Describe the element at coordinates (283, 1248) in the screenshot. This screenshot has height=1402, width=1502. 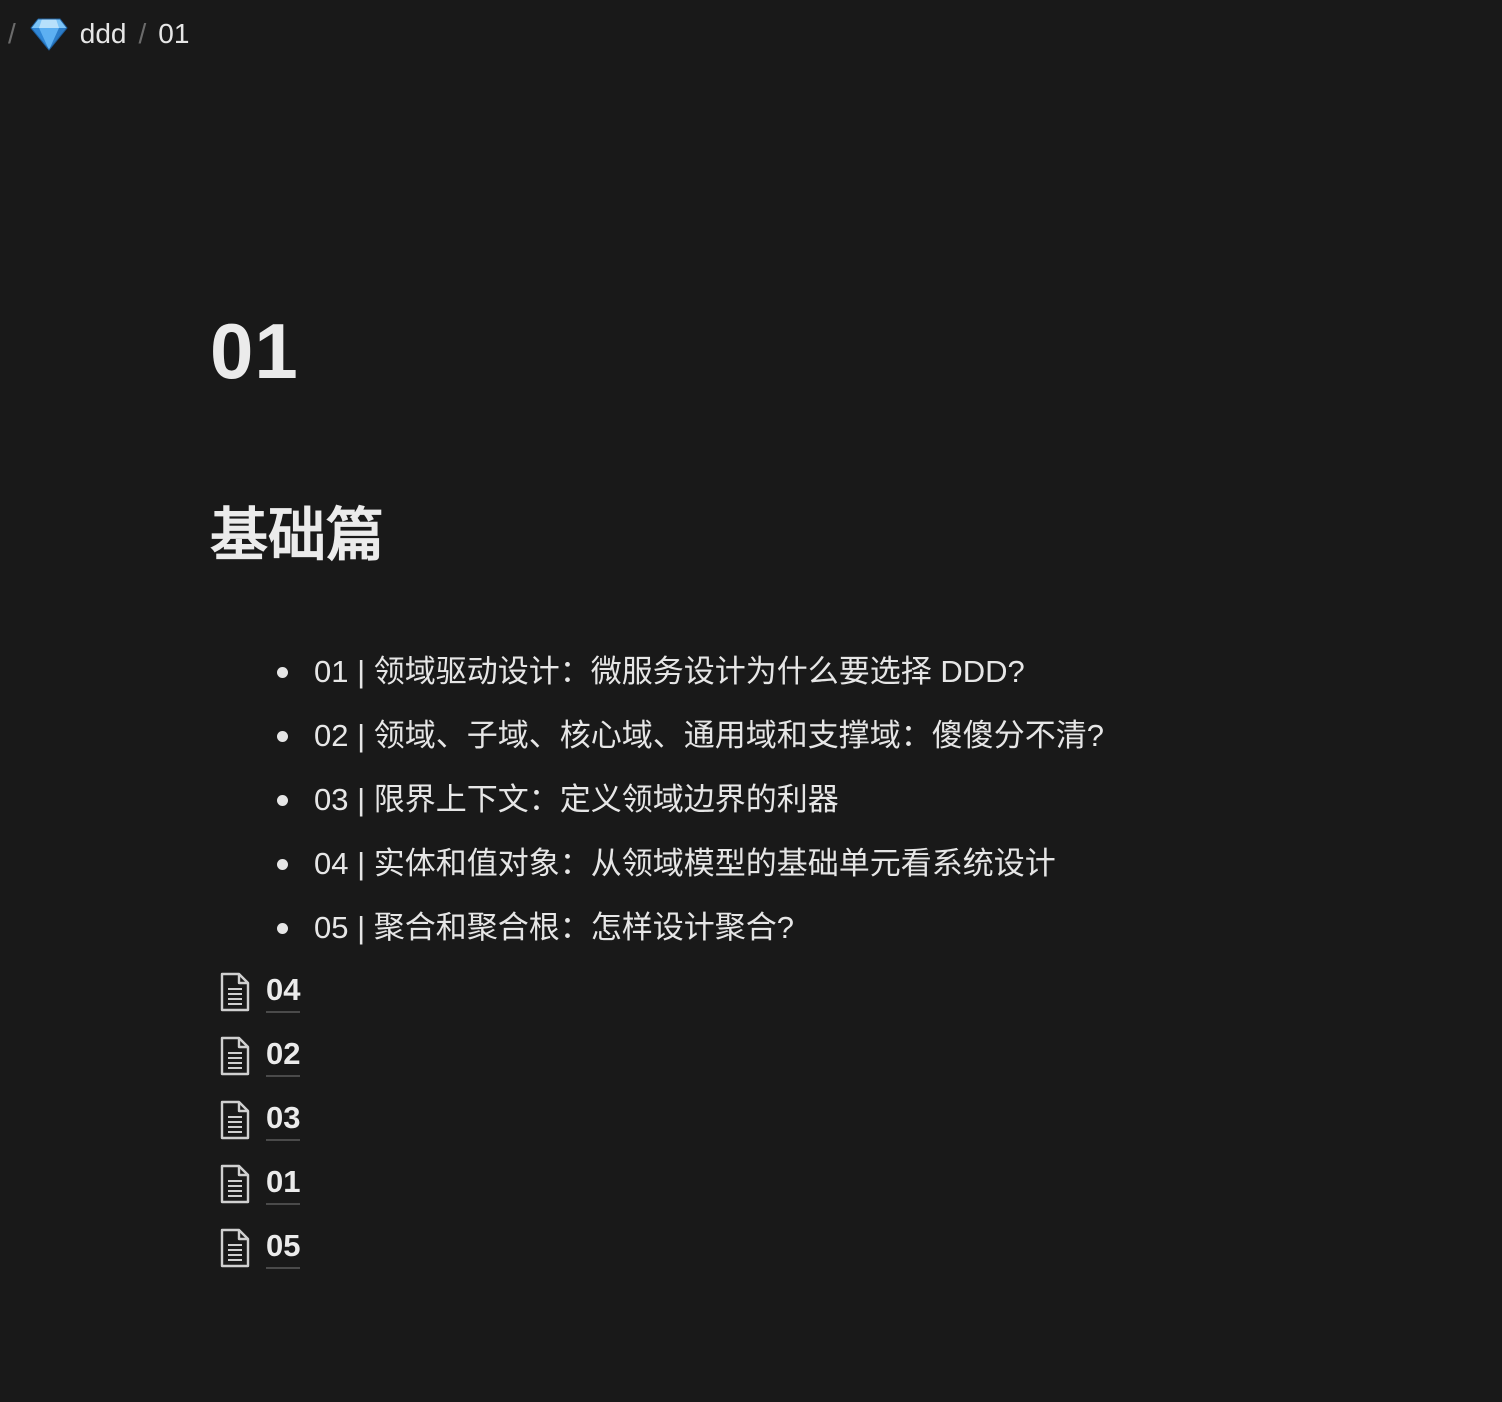
I see `subpage-link-label: 05` at that location.